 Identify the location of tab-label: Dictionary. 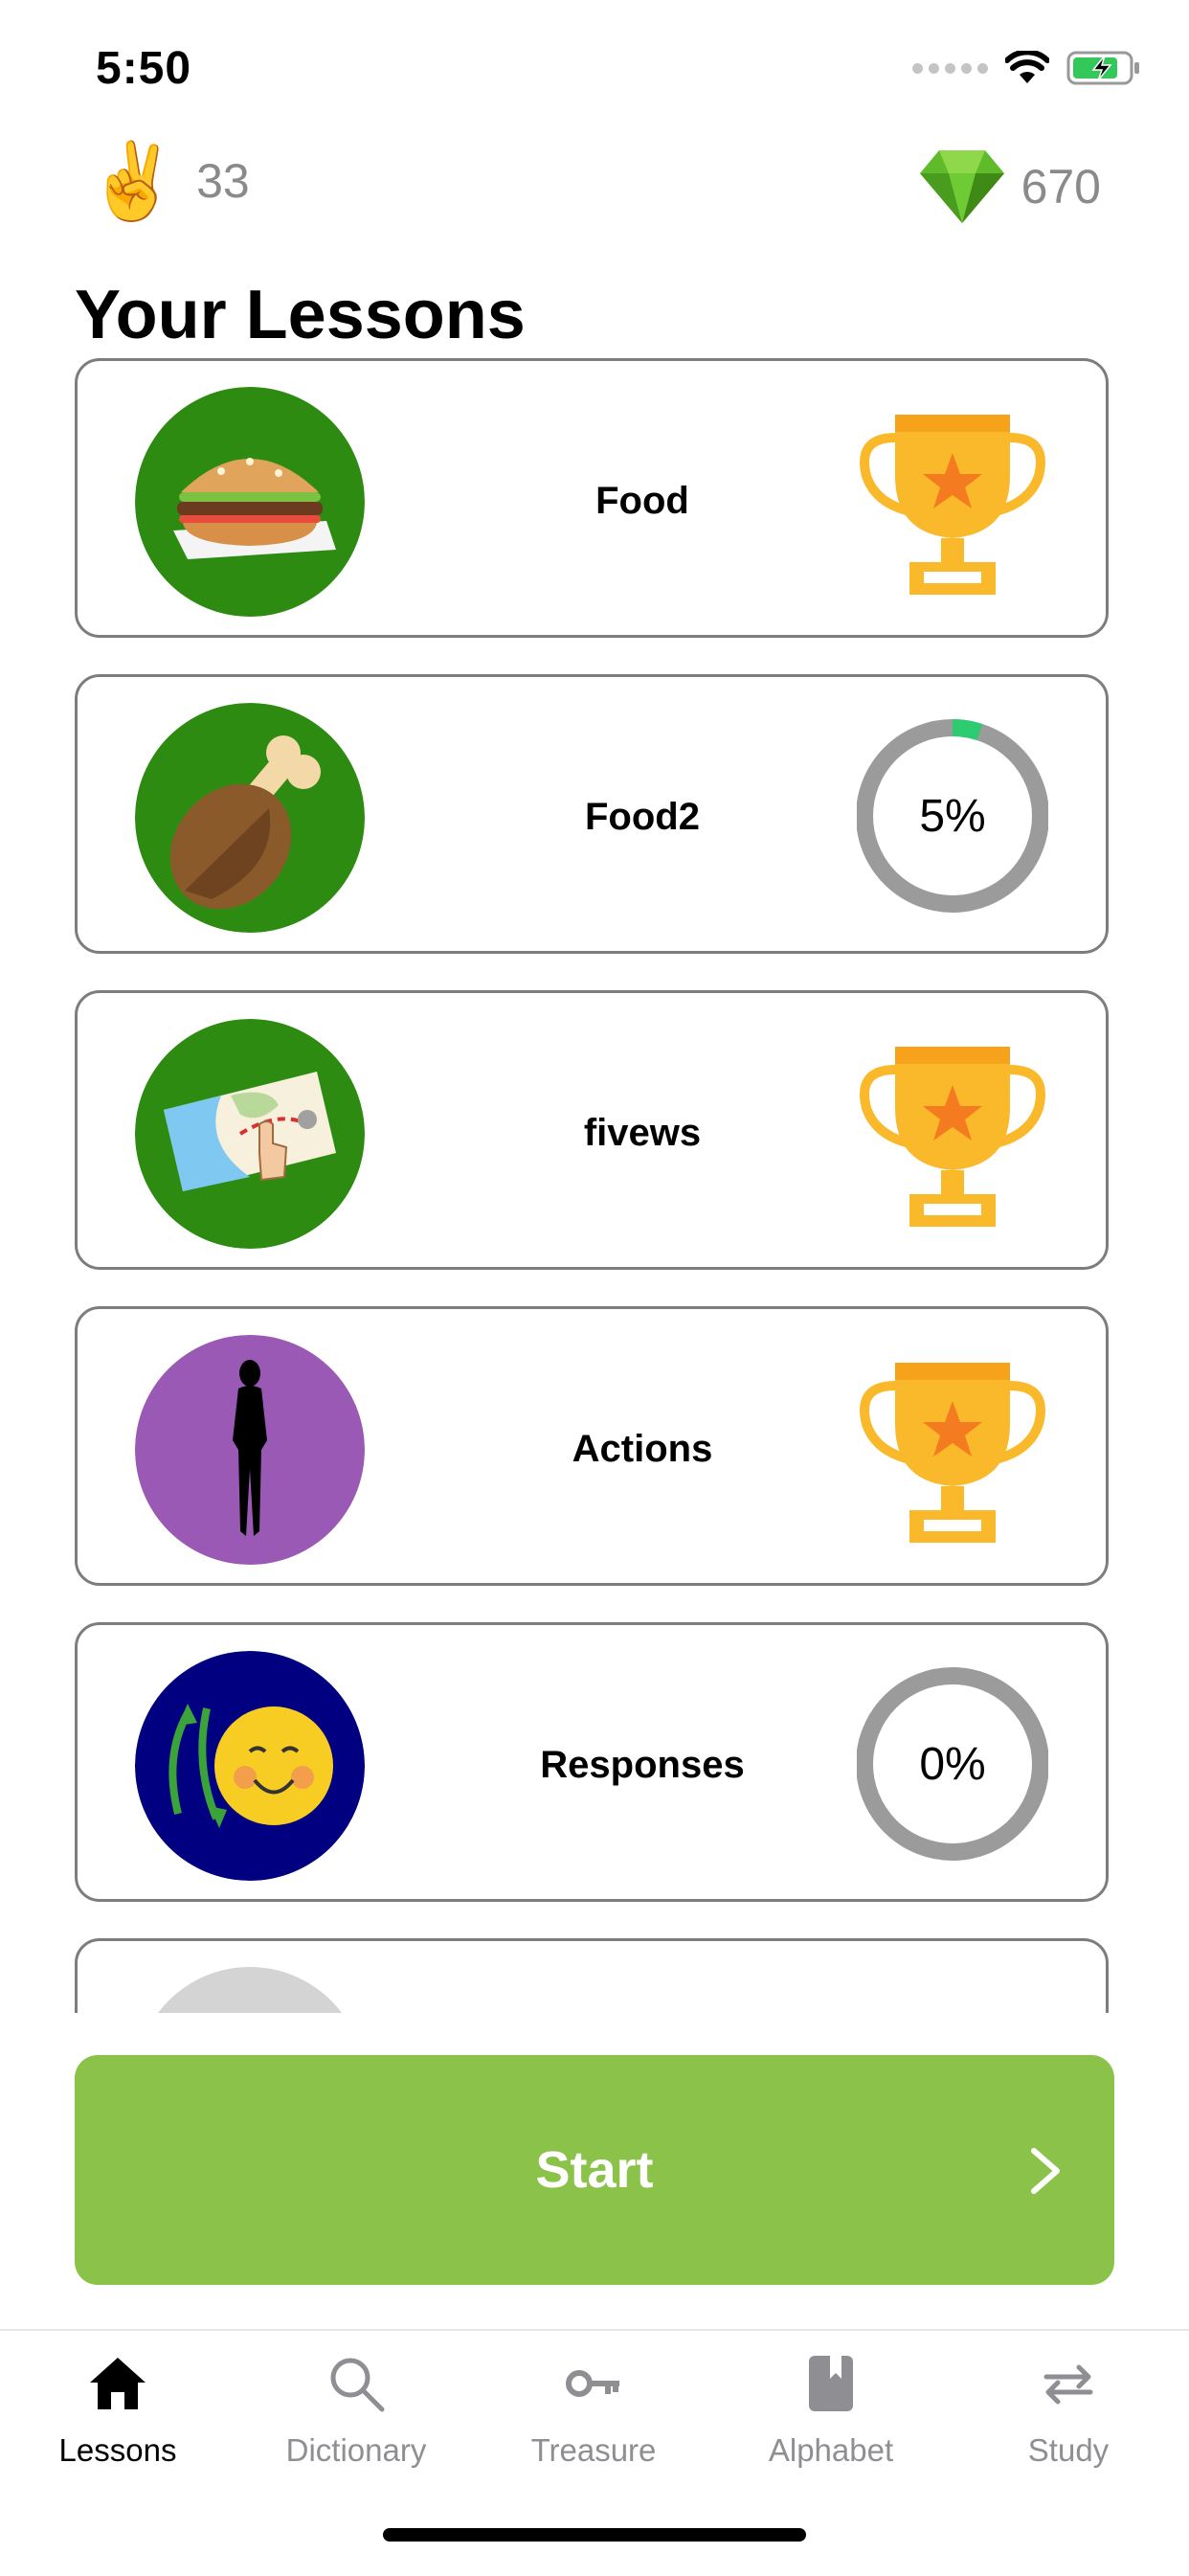
(356, 2450).